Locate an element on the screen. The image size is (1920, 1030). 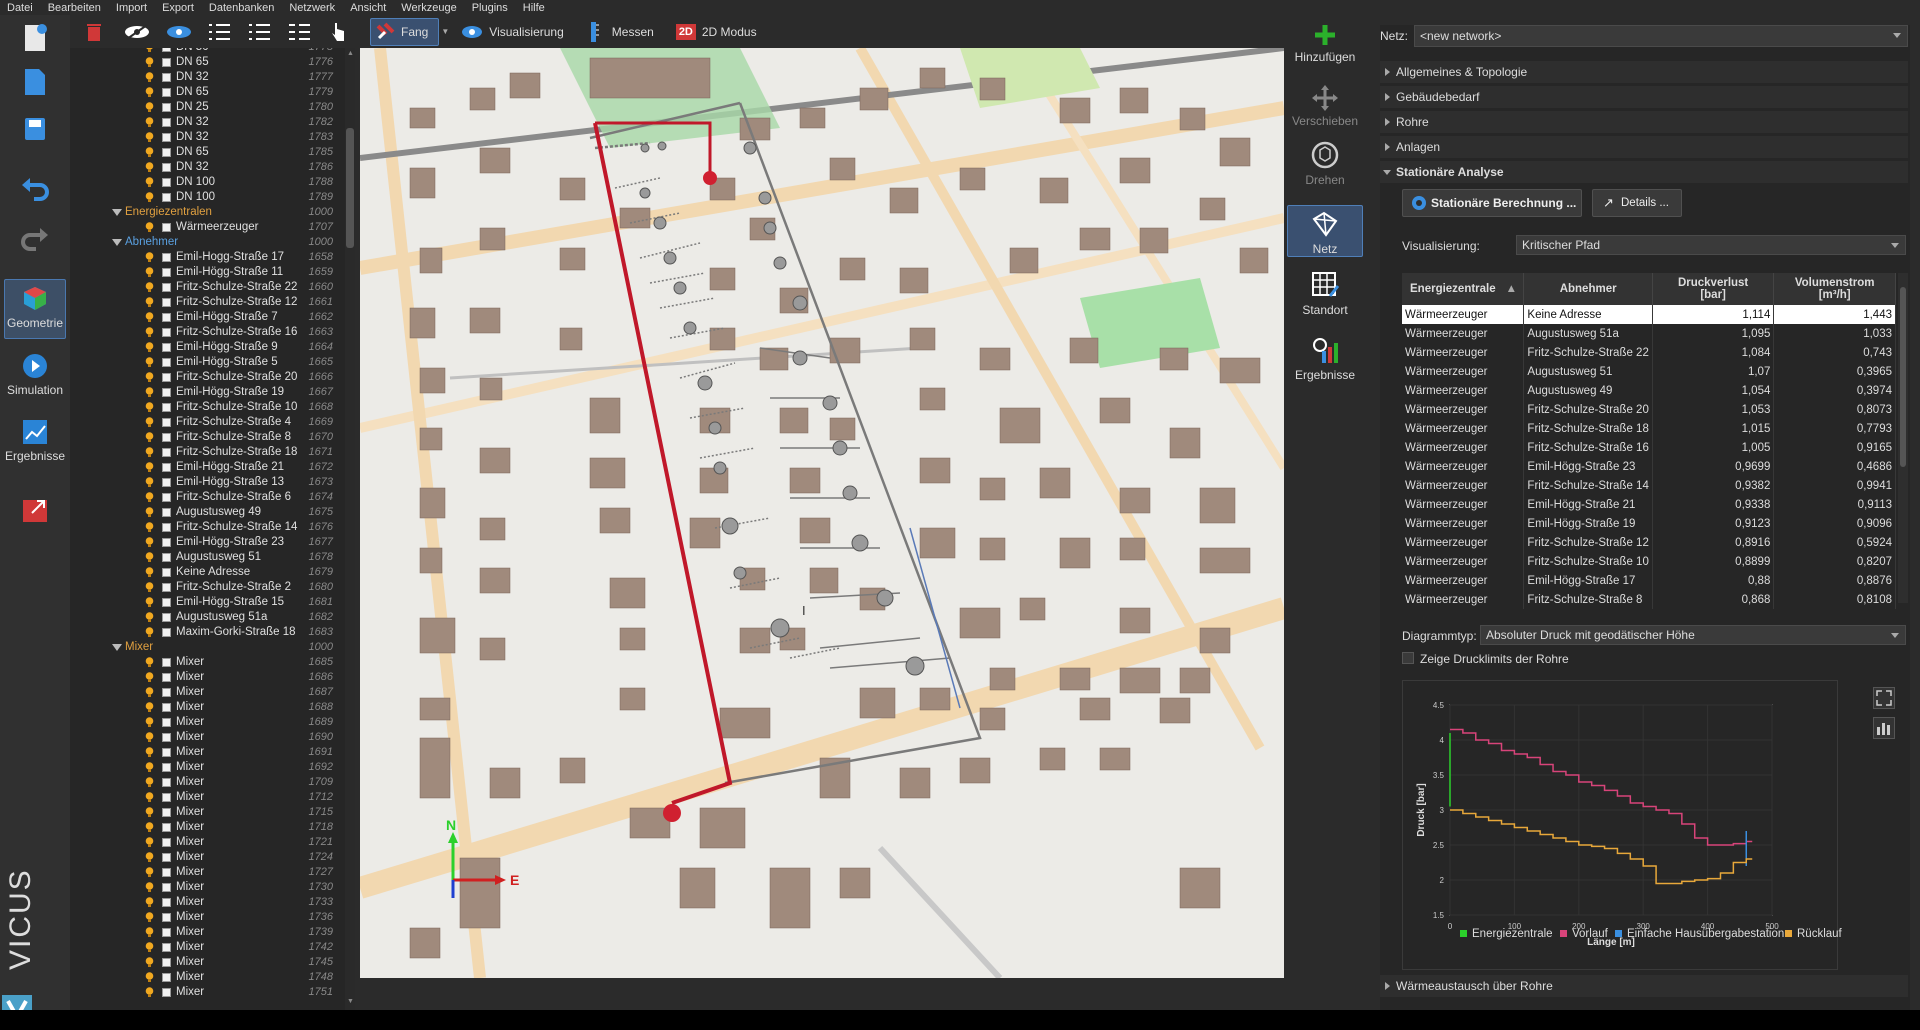
tree-item: Emil-Högg-Straße 21 1672 is located at coordinates (207, 467).